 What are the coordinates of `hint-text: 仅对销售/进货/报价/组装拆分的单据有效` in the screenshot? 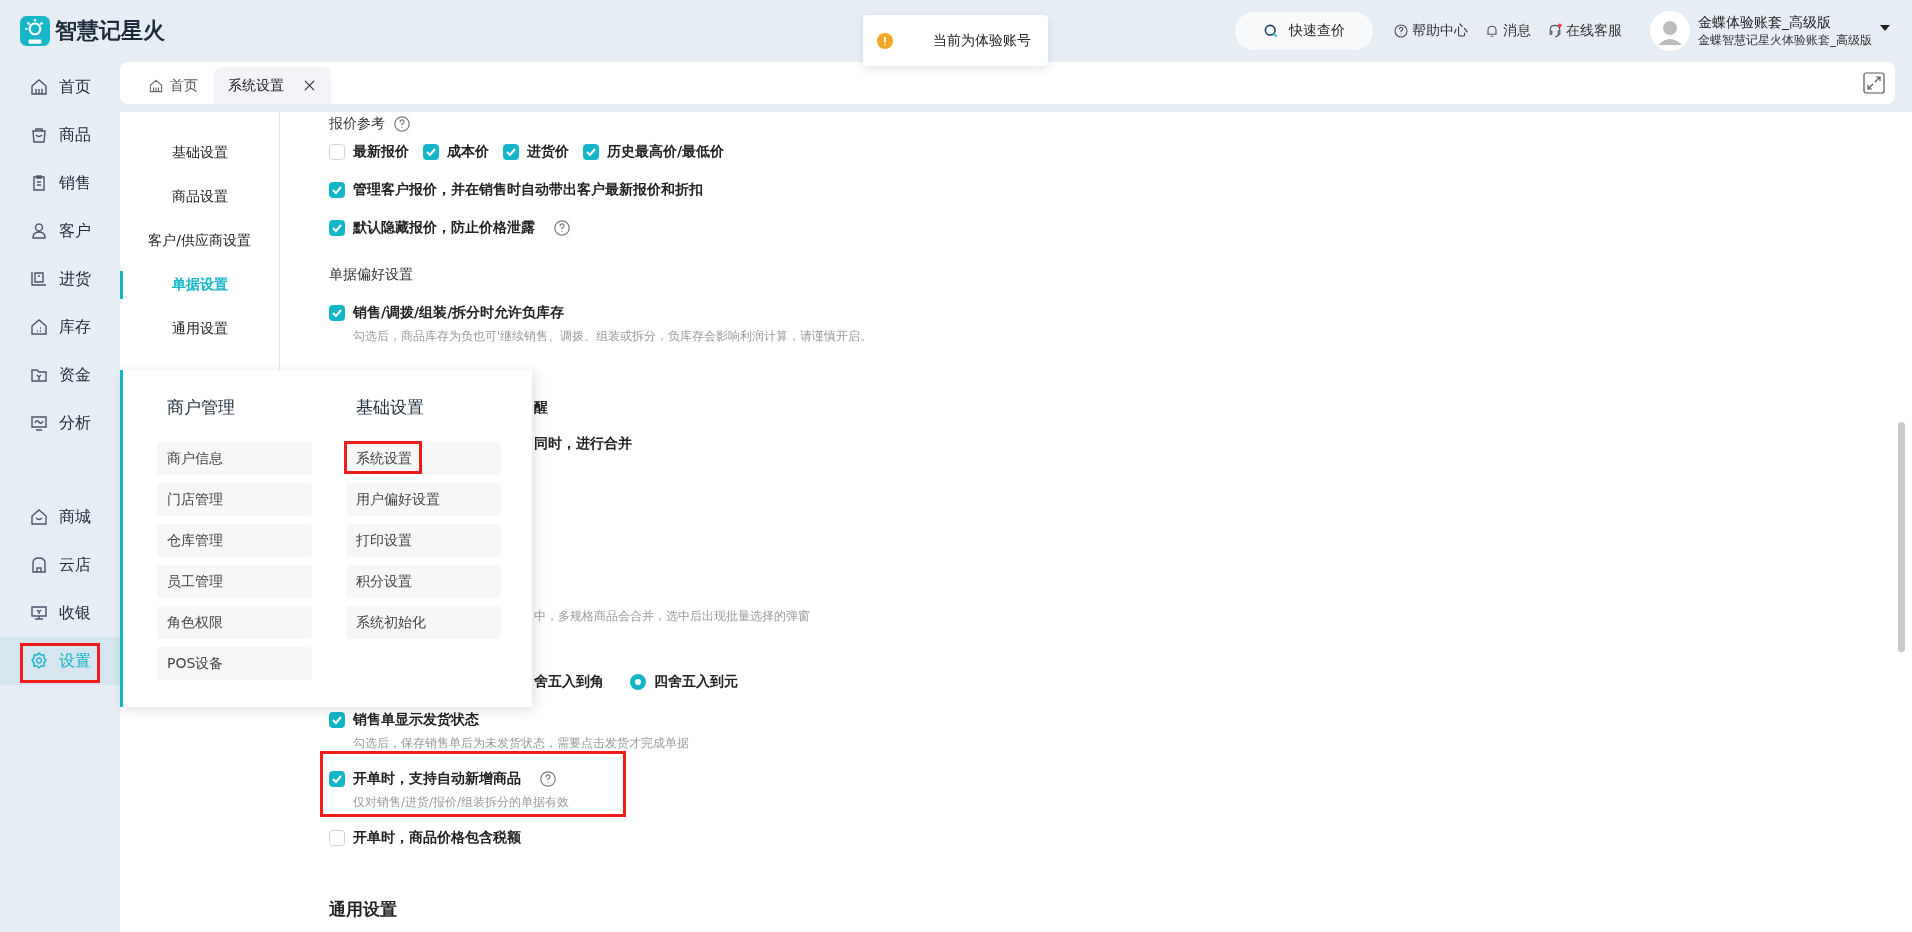 It's located at (461, 802).